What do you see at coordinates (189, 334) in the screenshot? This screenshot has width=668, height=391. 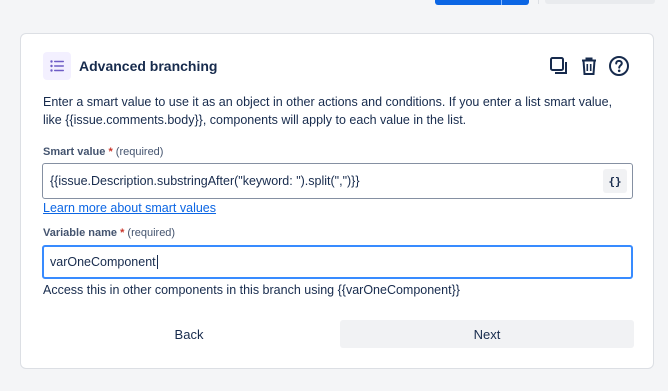 I see `back-button: Back` at bounding box center [189, 334].